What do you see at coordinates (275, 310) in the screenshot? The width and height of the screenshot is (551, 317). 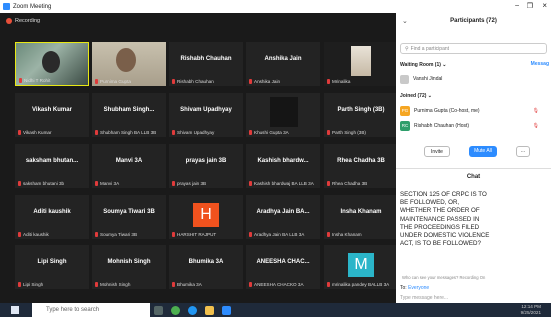 I see `taskbar: Type here to search 12:14 PM 9/25/2021` at bounding box center [275, 310].